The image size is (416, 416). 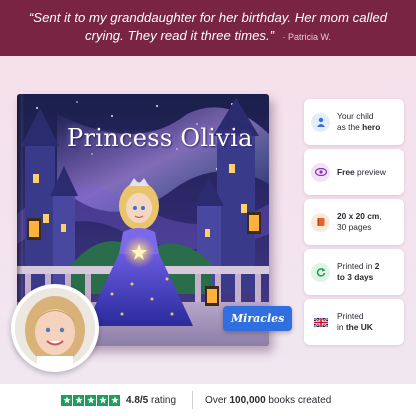 What do you see at coordinates (371, 127) in the screenshot?
I see `feature-bold: hero` at bounding box center [371, 127].